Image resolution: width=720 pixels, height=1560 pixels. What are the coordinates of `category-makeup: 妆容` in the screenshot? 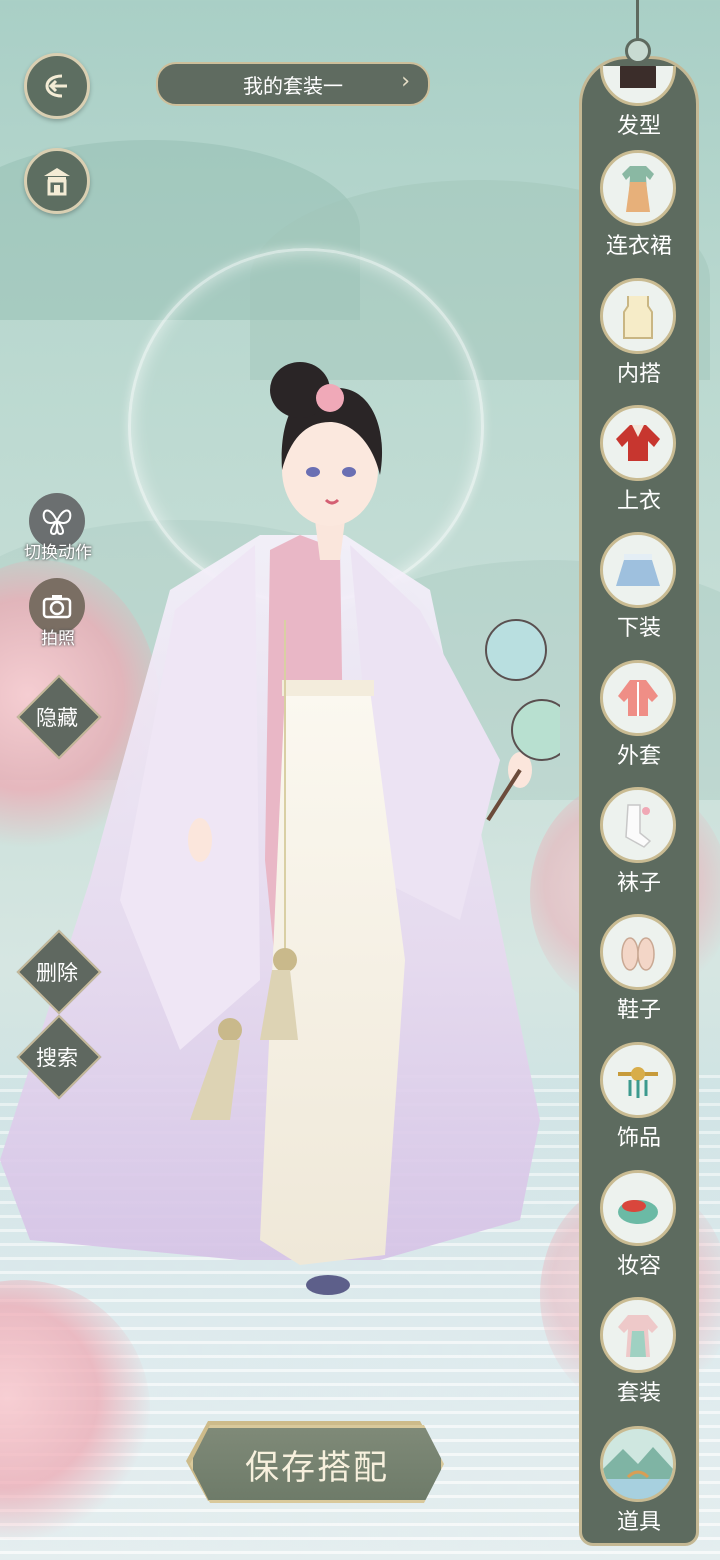 It's located at (639, 1225).